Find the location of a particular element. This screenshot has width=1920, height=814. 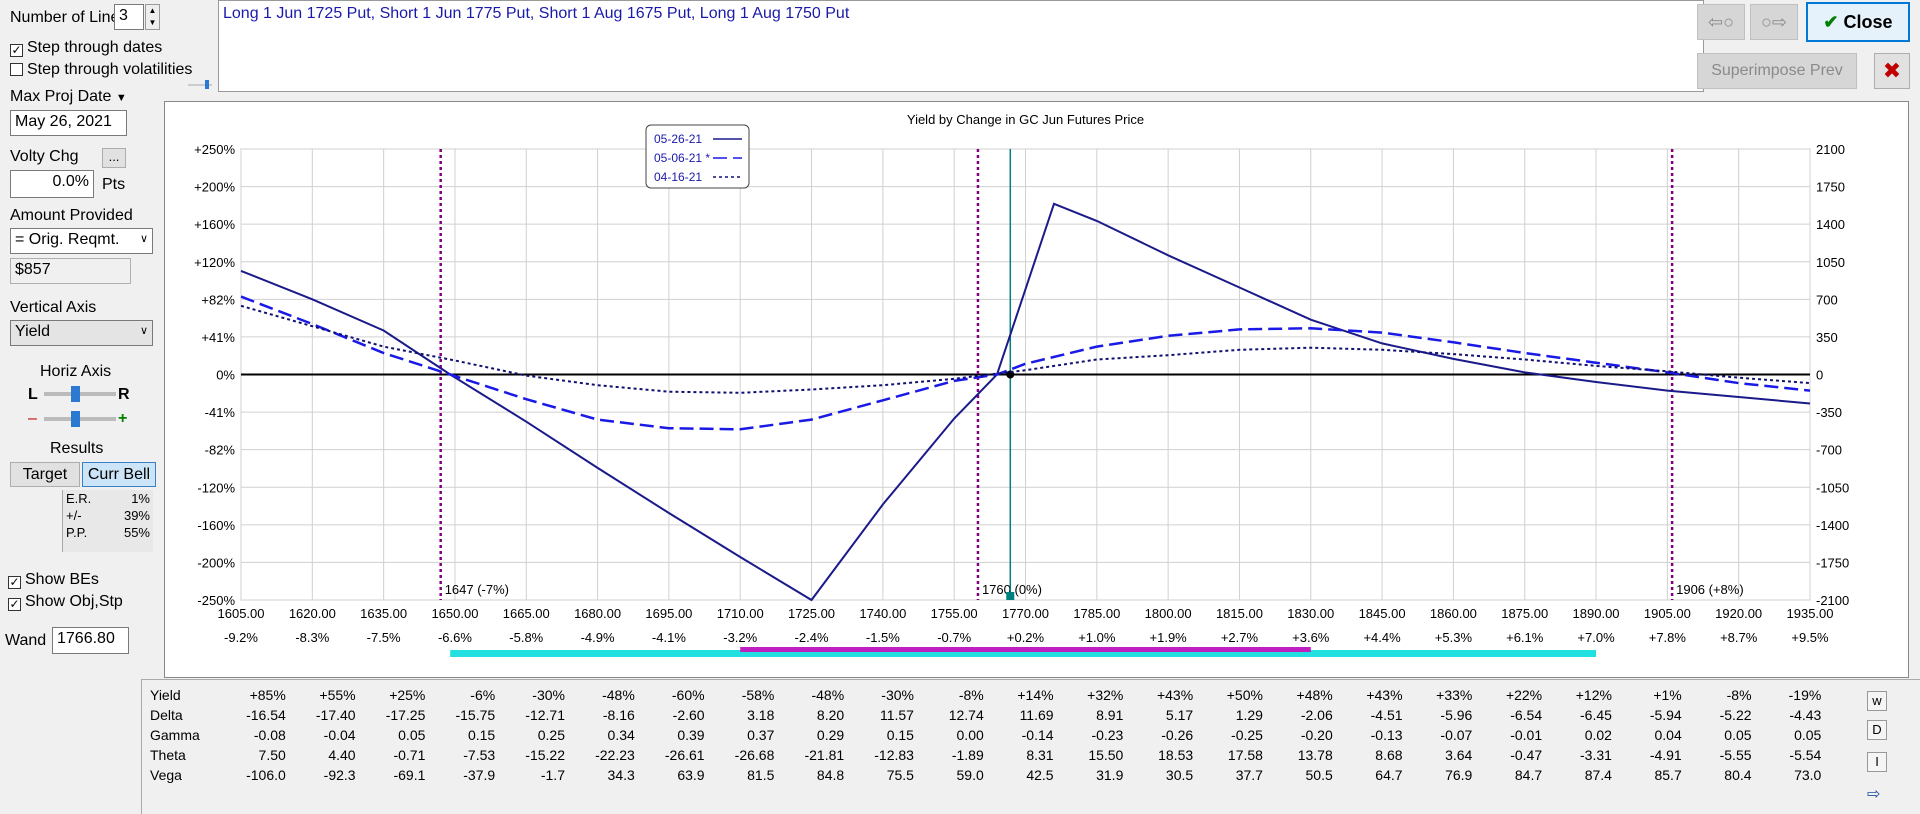

horiz-slider-thumb is located at coordinates (75, 394).